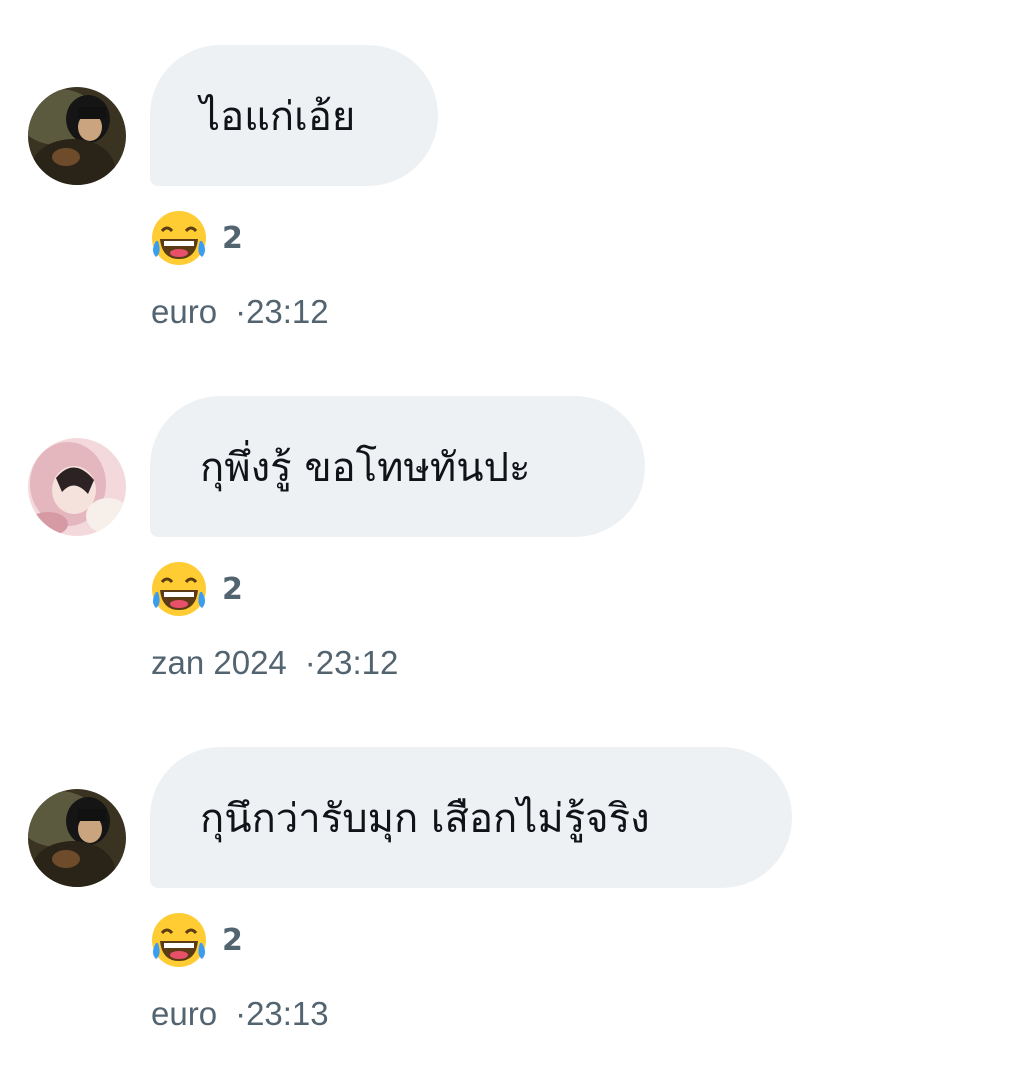 The width and height of the screenshot is (1015, 1089). What do you see at coordinates (294, 115) in the screenshot?
I see `message-bubble: ไอแก่เอ้ย` at bounding box center [294, 115].